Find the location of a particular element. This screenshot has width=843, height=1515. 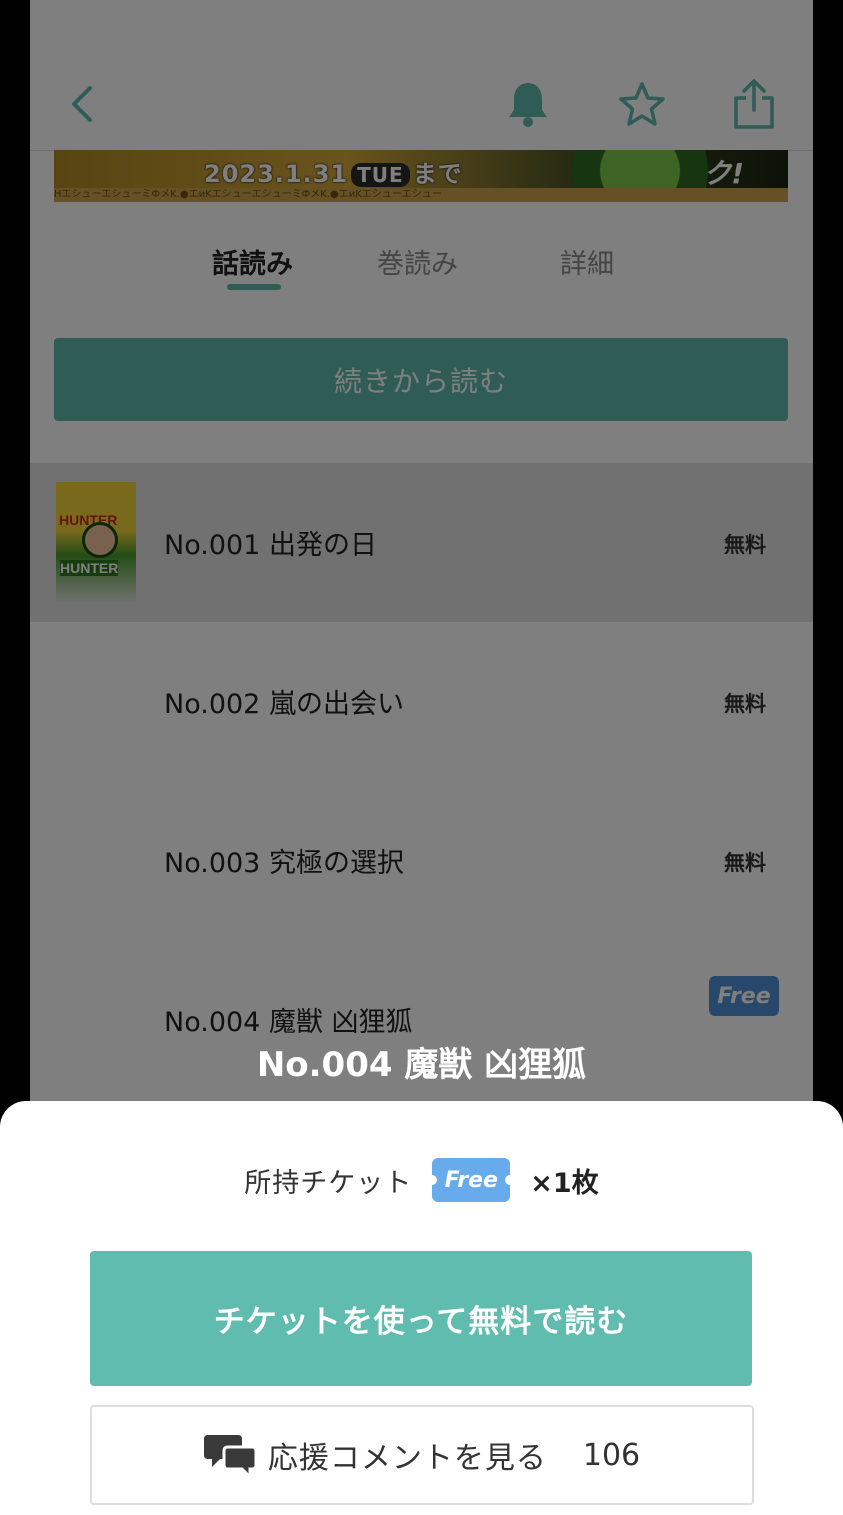

comment-count: 106 is located at coordinates (611, 1455).